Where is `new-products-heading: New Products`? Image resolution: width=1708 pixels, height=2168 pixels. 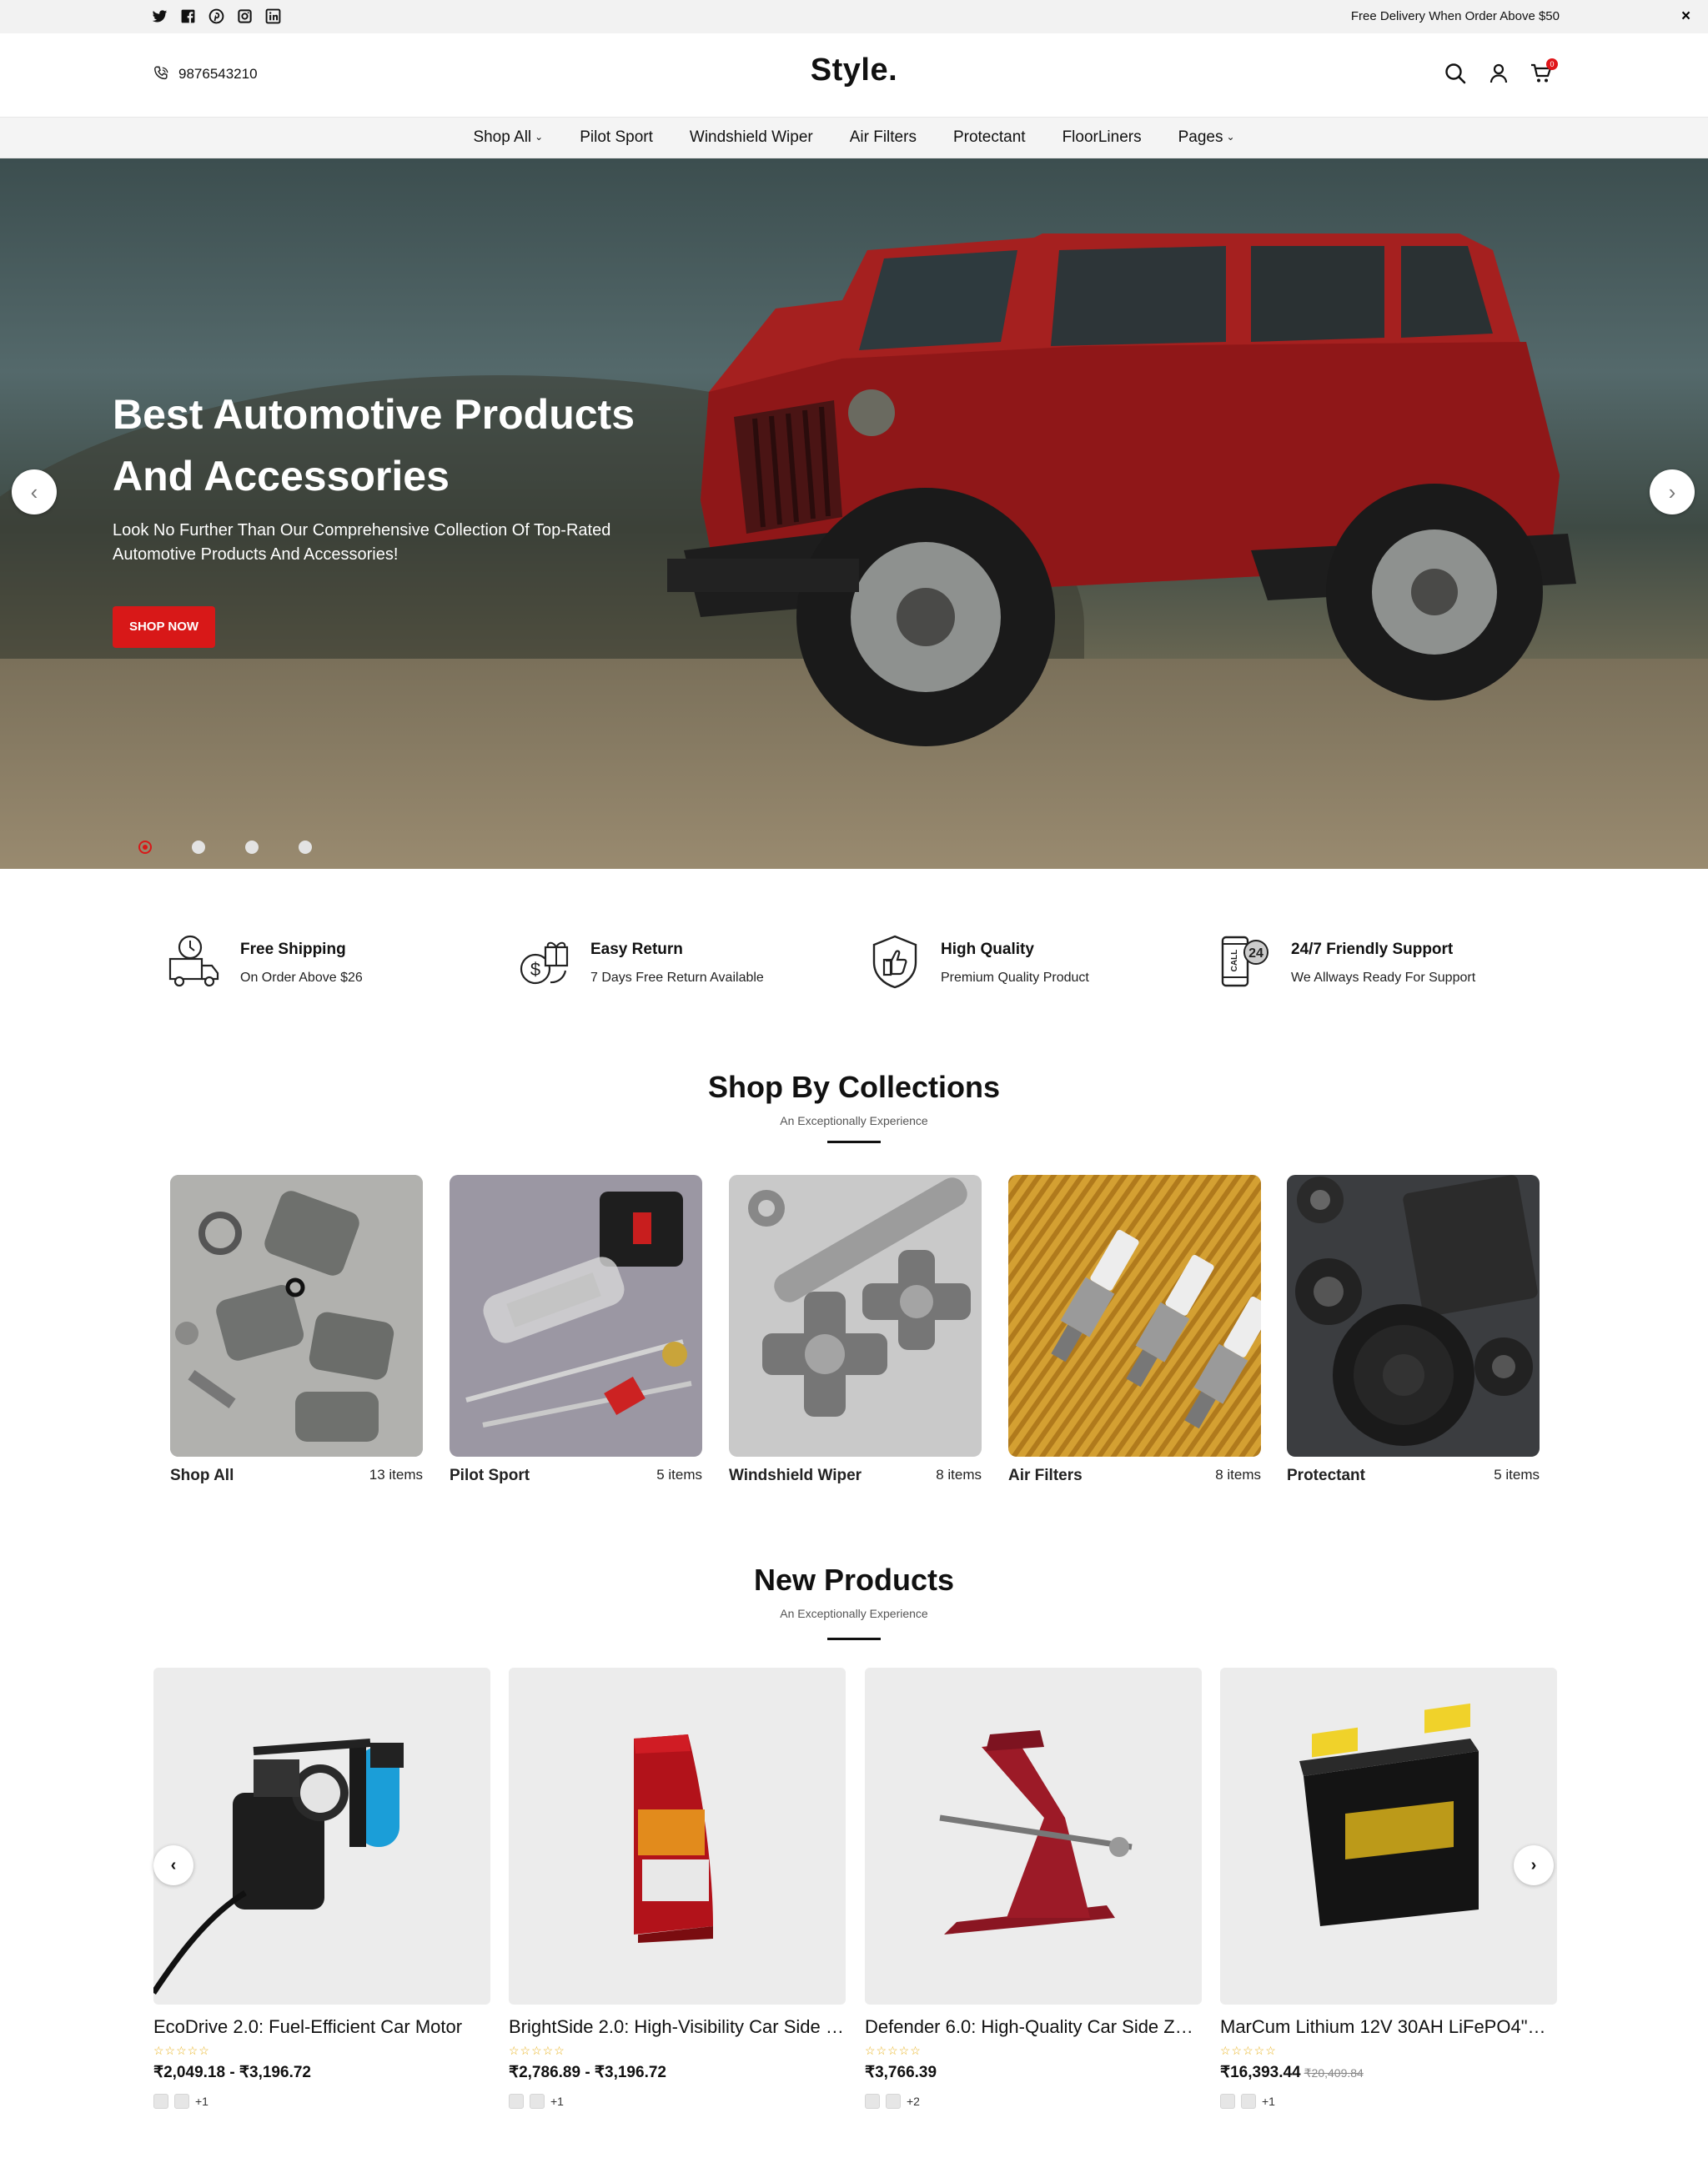 new-products-heading: New Products is located at coordinates (854, 1580).